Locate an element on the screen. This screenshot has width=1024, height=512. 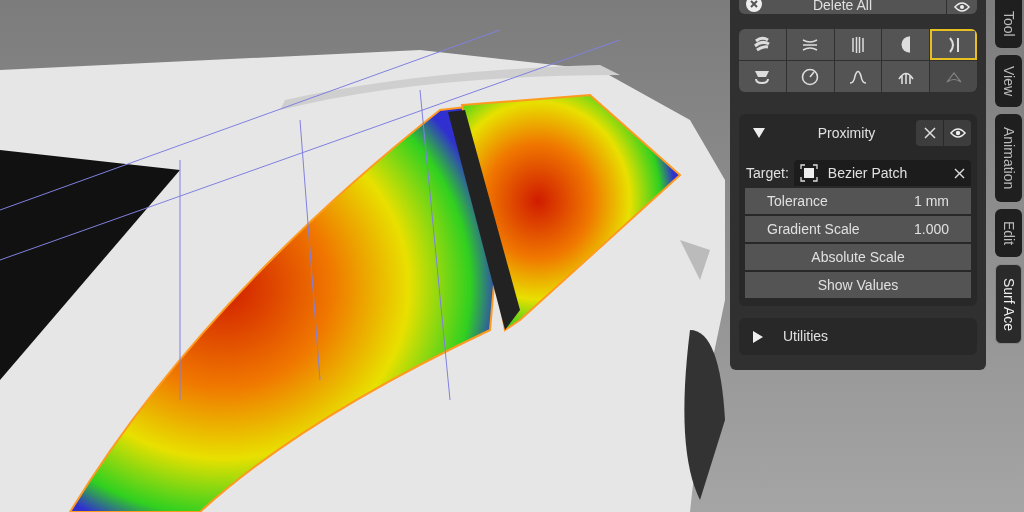
expand-toggle is located at coordinates (758, 336).